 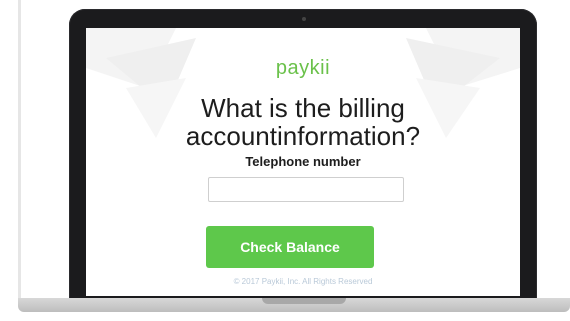 What do you see at coordinates (303, 108) in the screenshot?
I see `title-line-1: What is the billing` at bounding box center [303, 108].